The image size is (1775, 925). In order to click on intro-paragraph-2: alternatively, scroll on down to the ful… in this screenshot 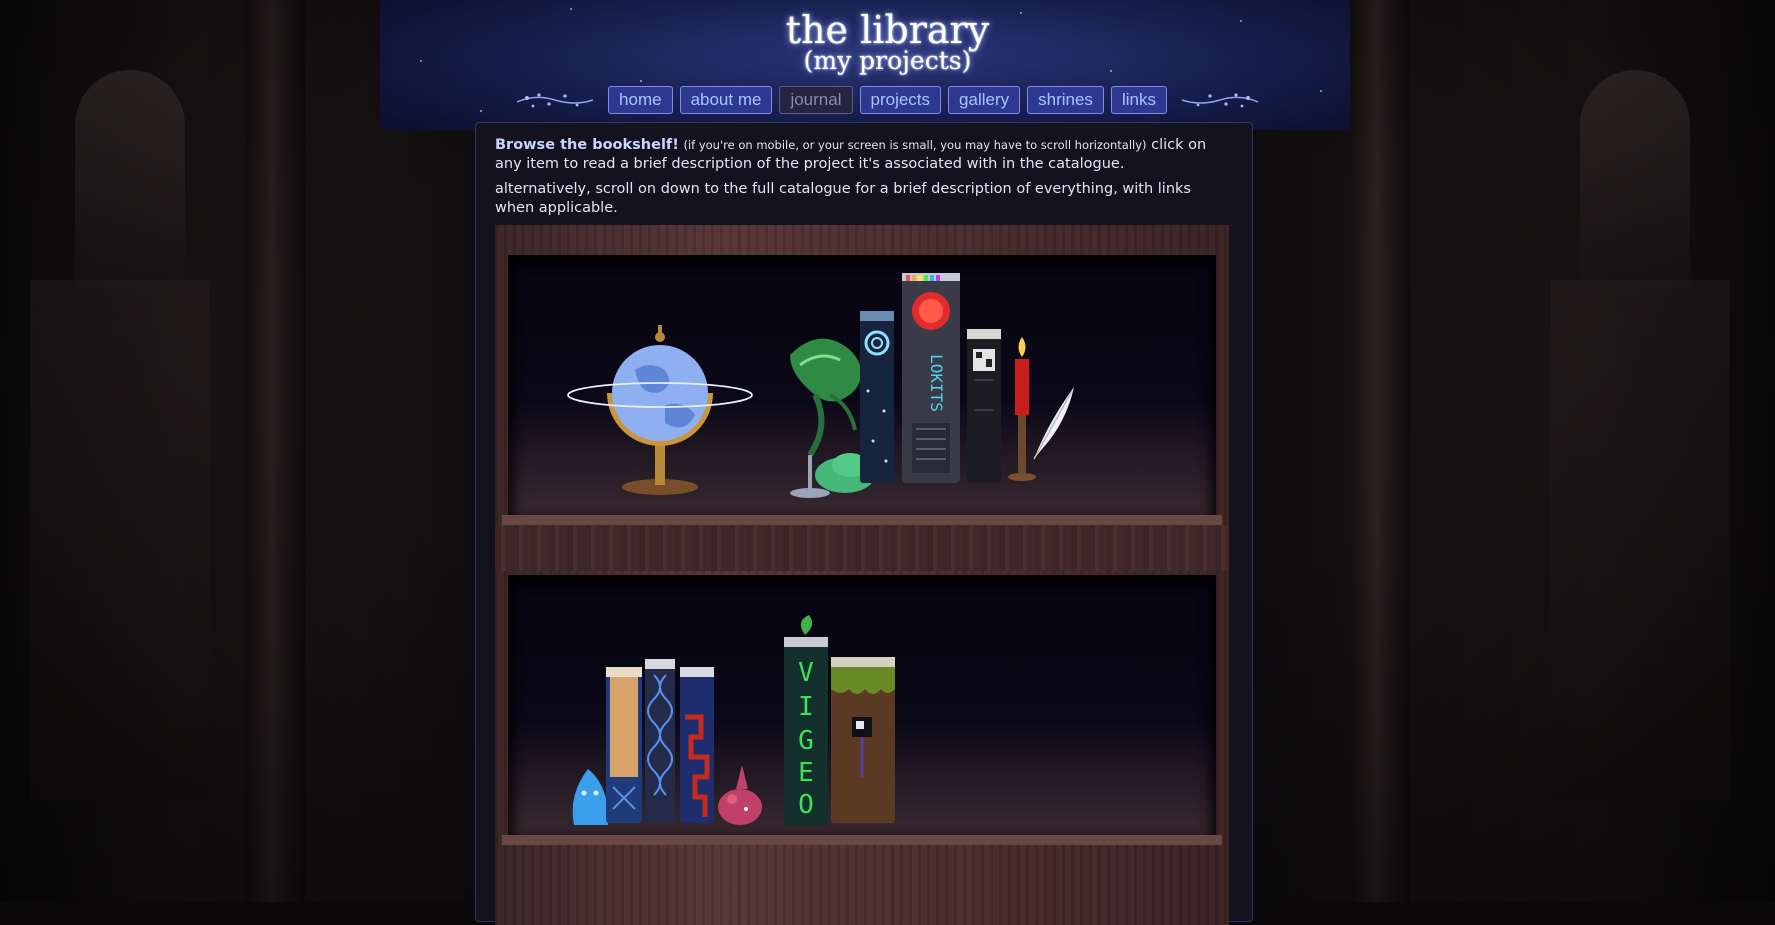, I will do `click(843, 198)`.